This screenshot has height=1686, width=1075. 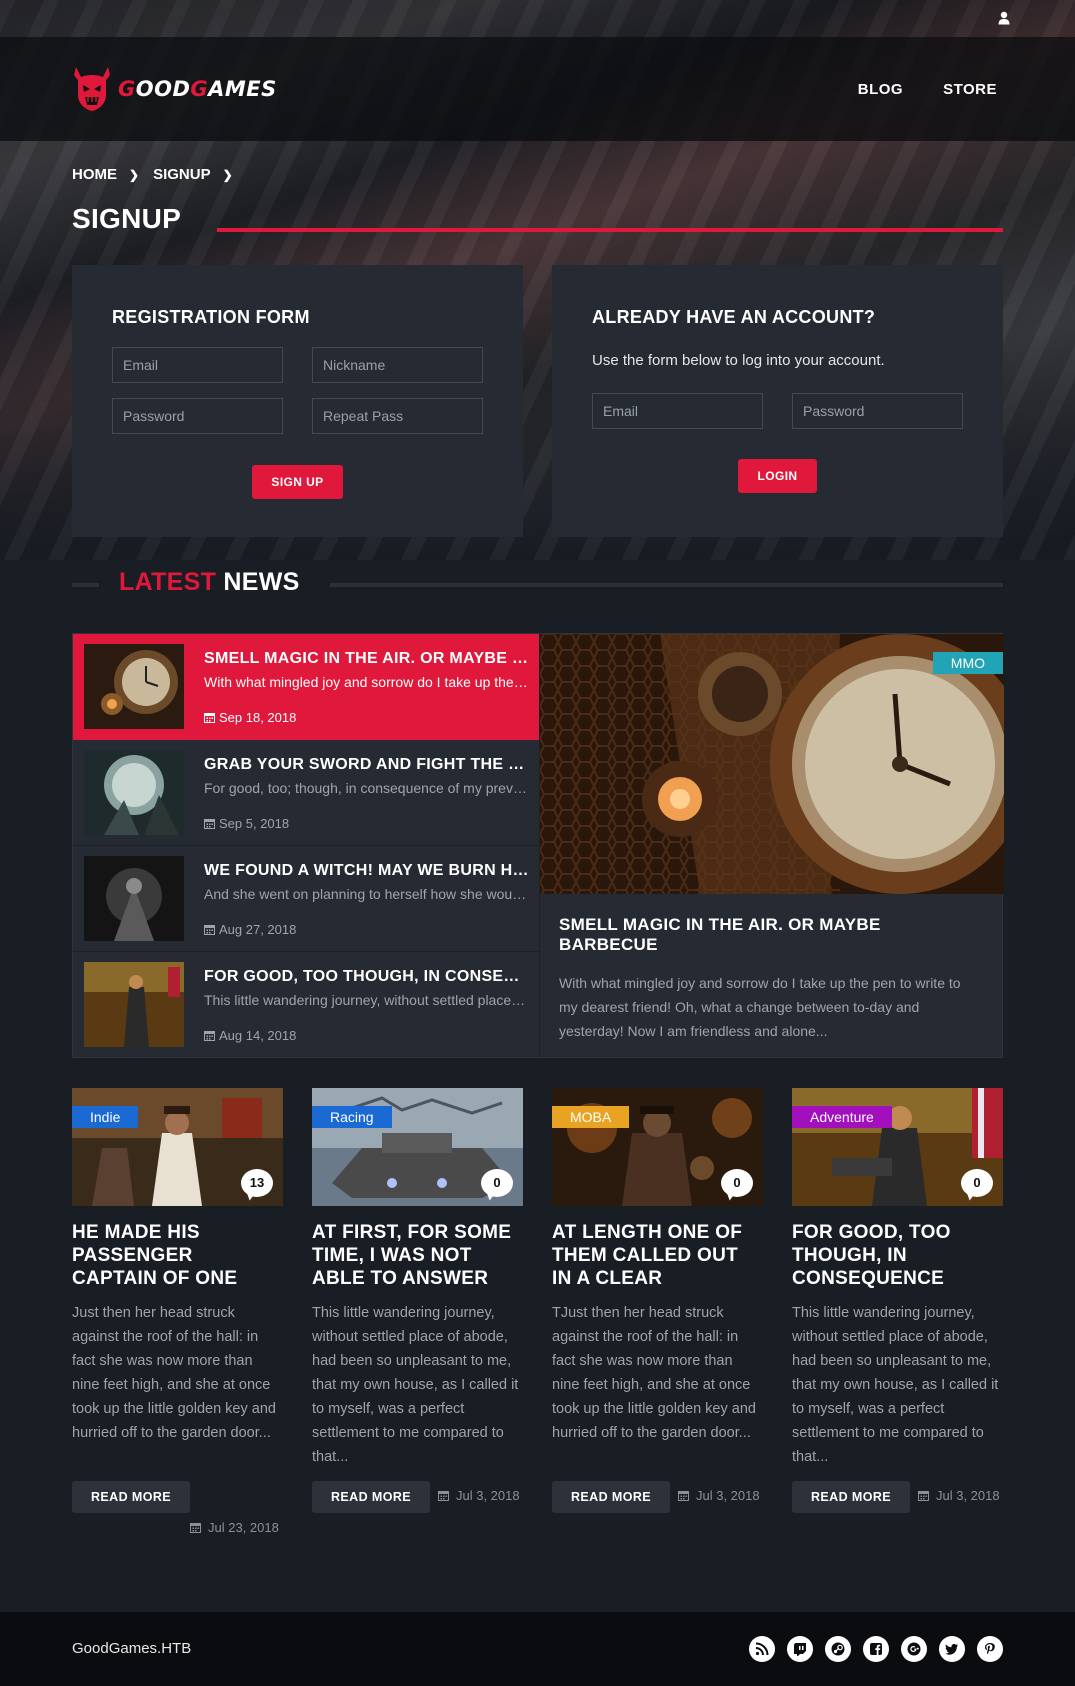 I want to click on google-plus-icon, so click(x=914, y=1649).